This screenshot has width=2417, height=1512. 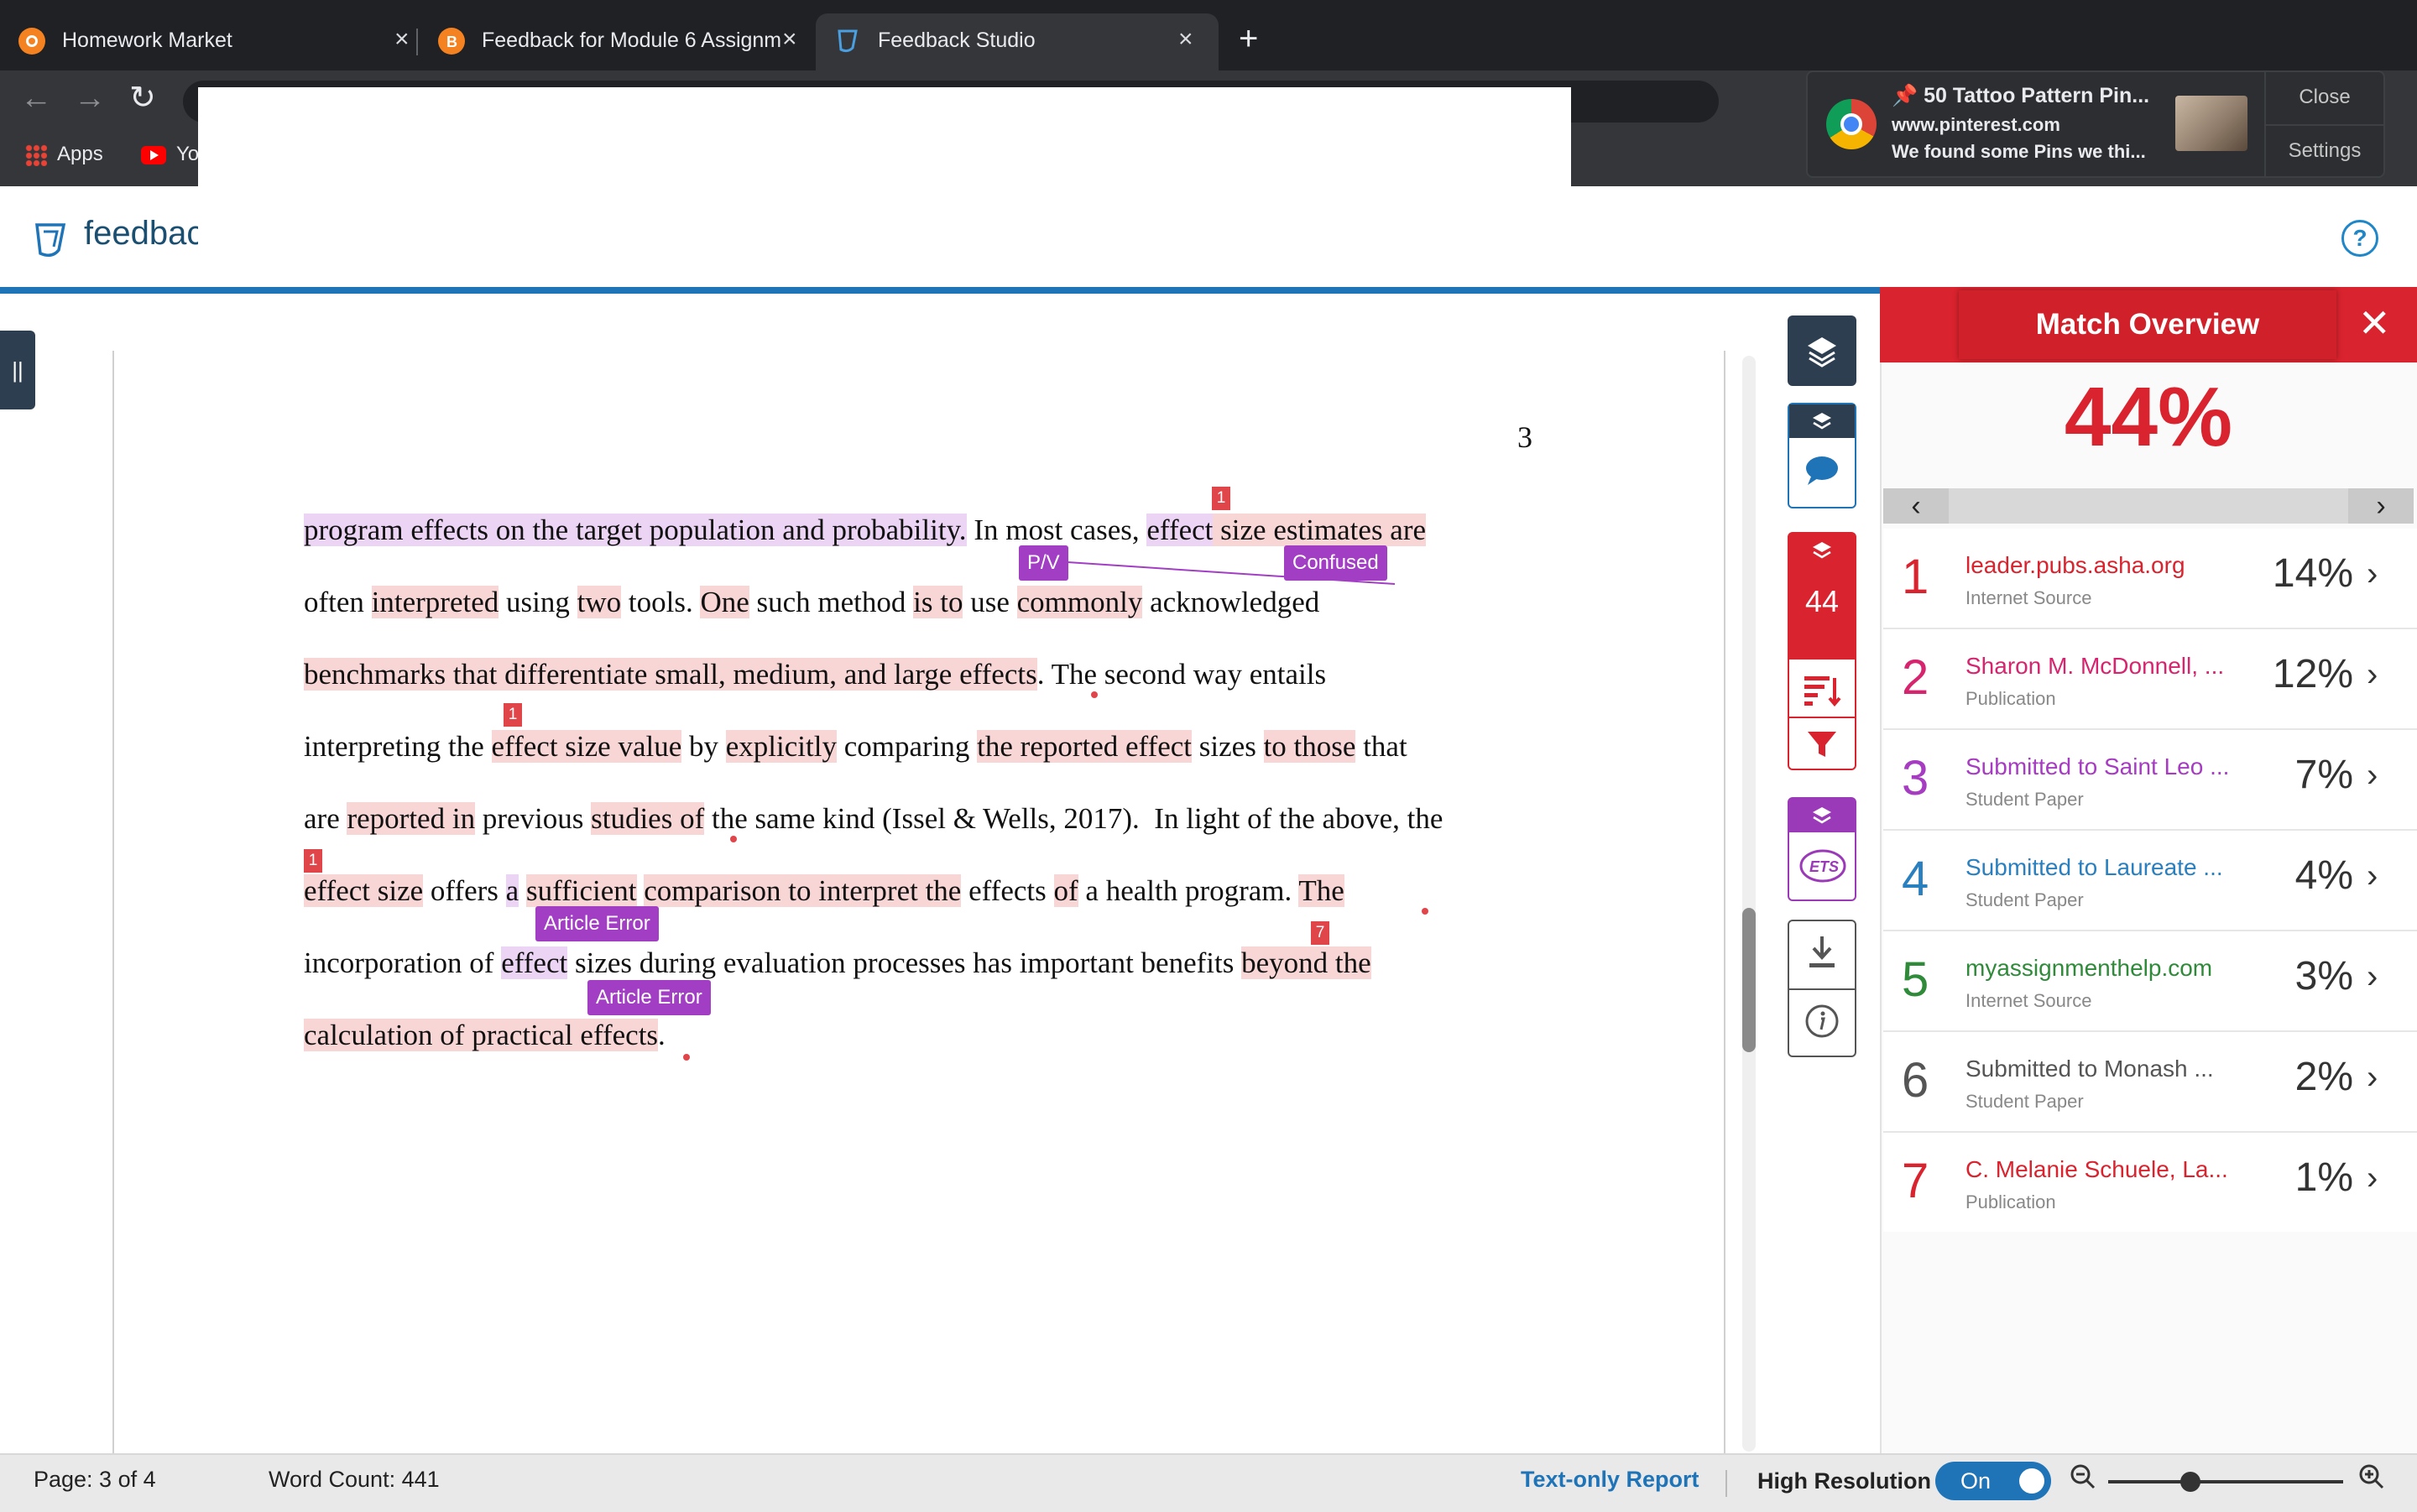 I want to click on tab-title: Feedback Studio, so click(x=957, y=41).